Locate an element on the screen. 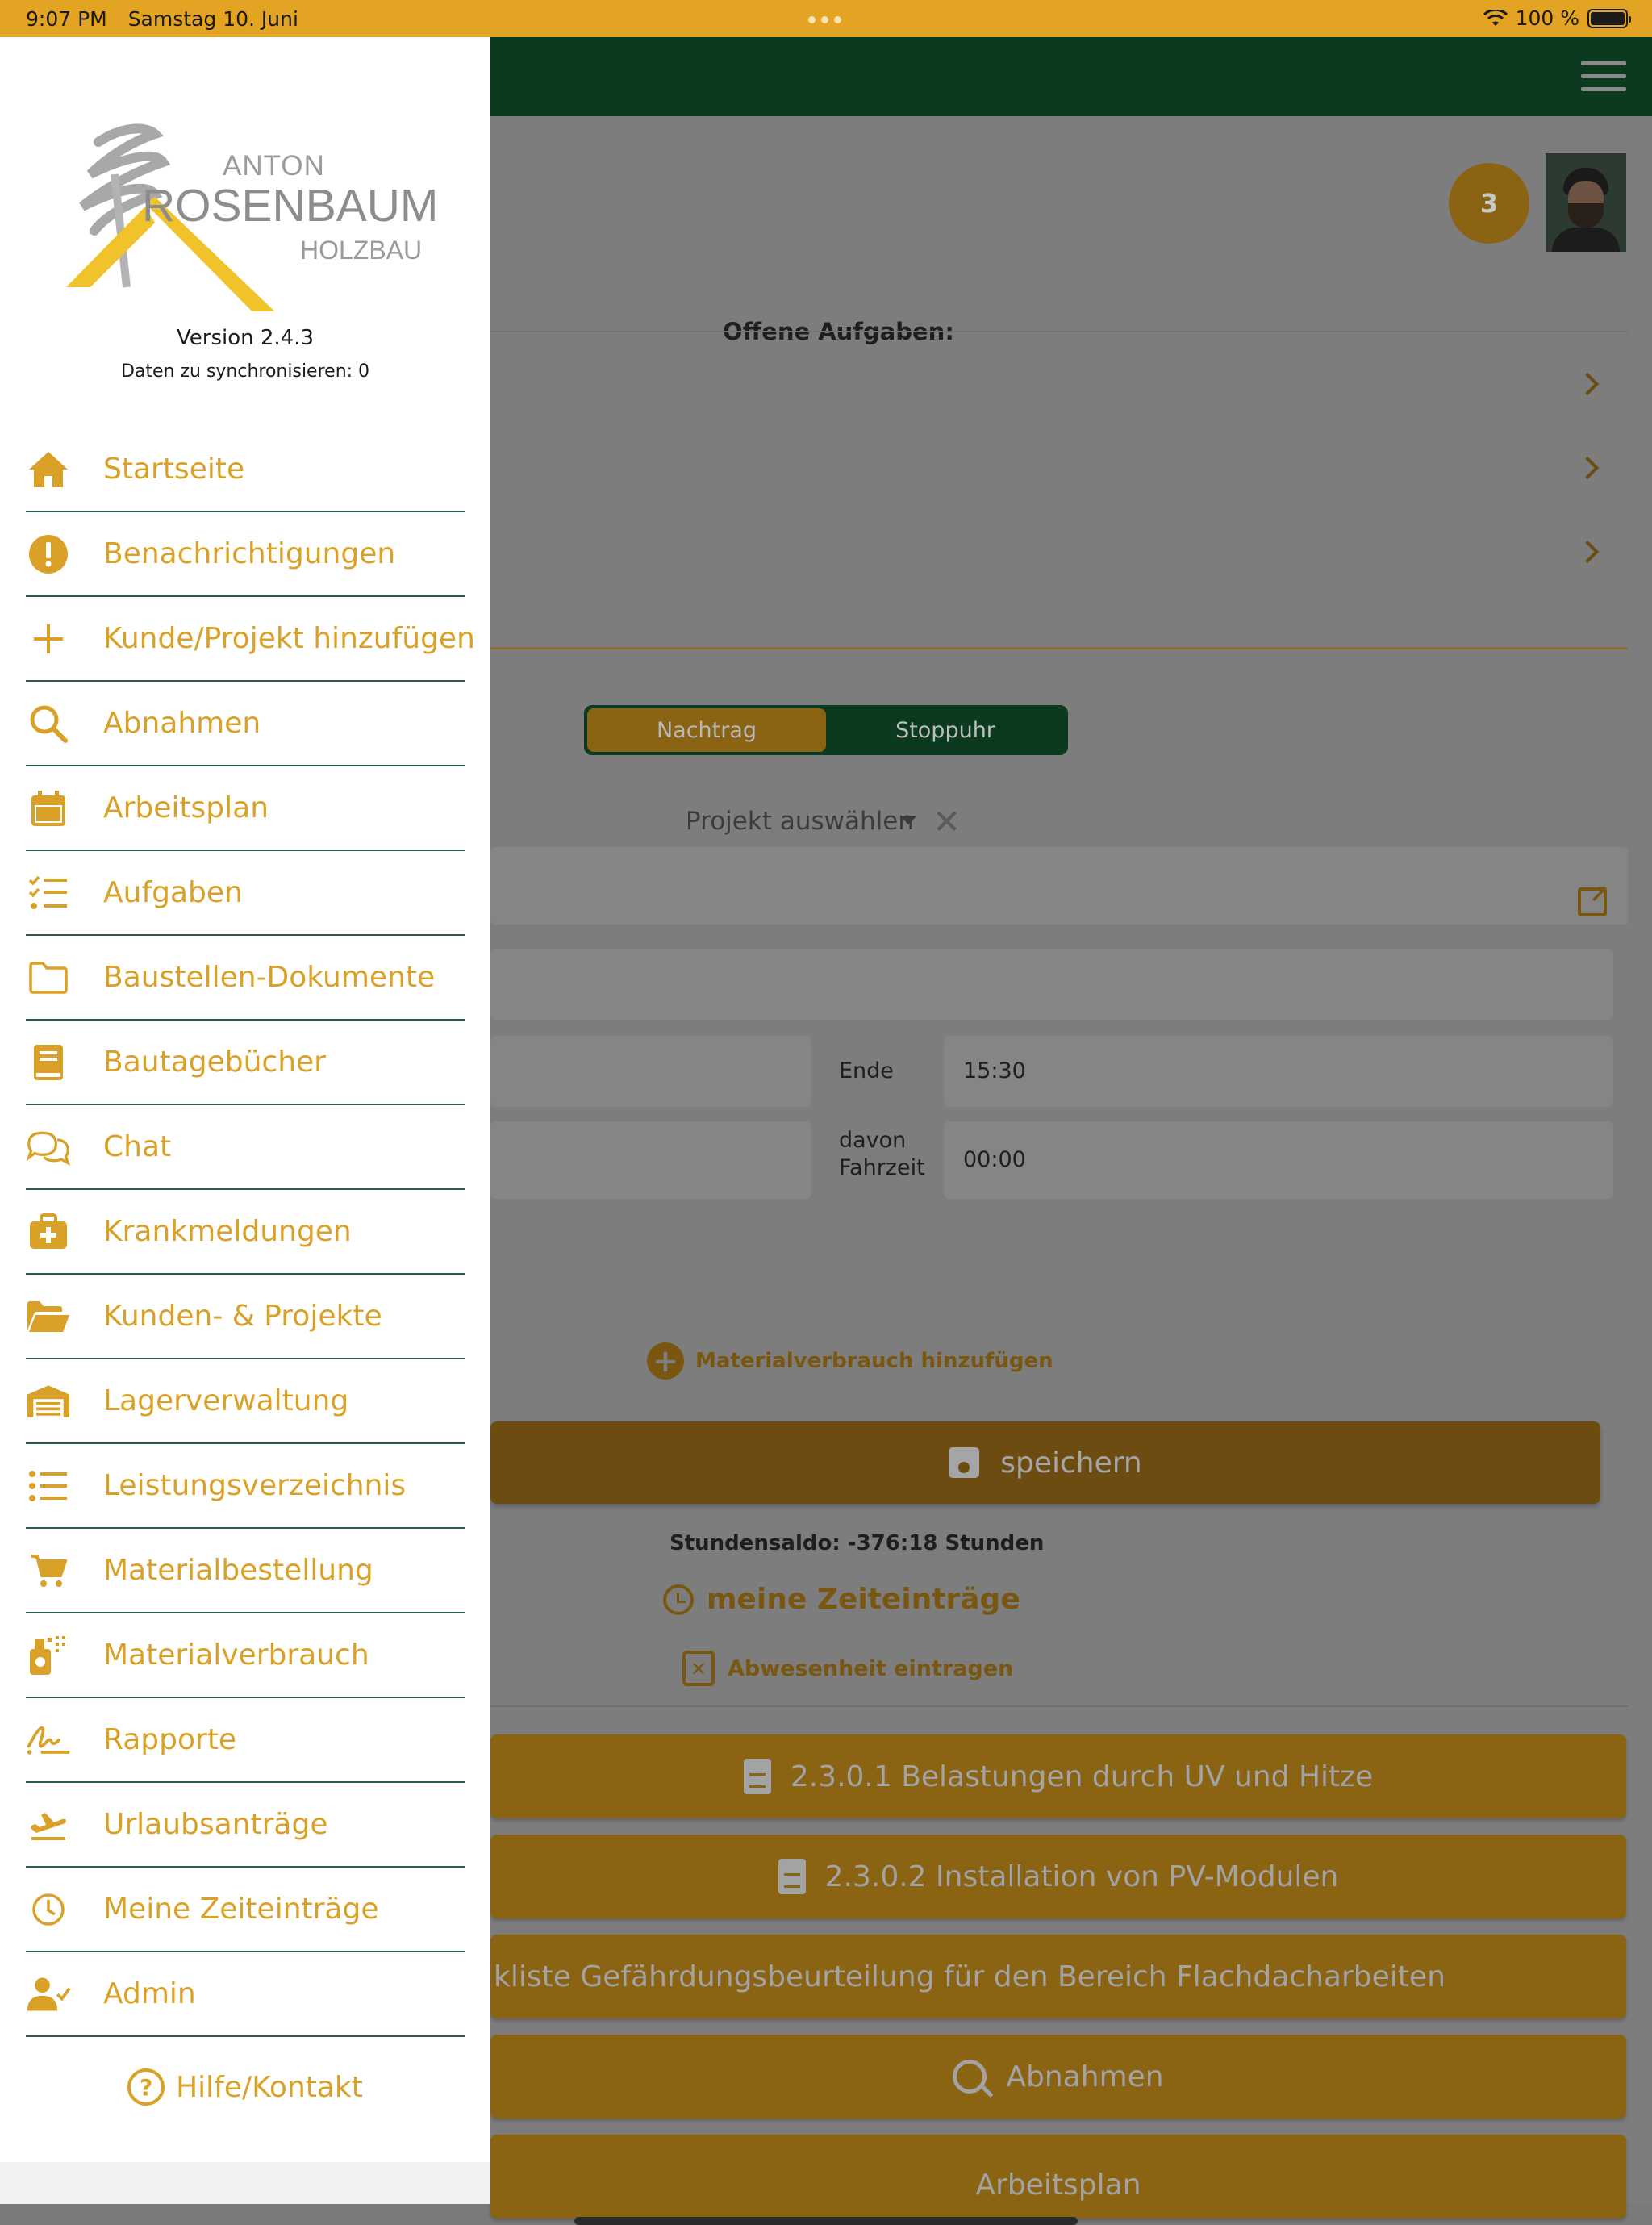 The image size is (1652, 2225). clear-icon: ✕ is located at coordinates (946, 822).